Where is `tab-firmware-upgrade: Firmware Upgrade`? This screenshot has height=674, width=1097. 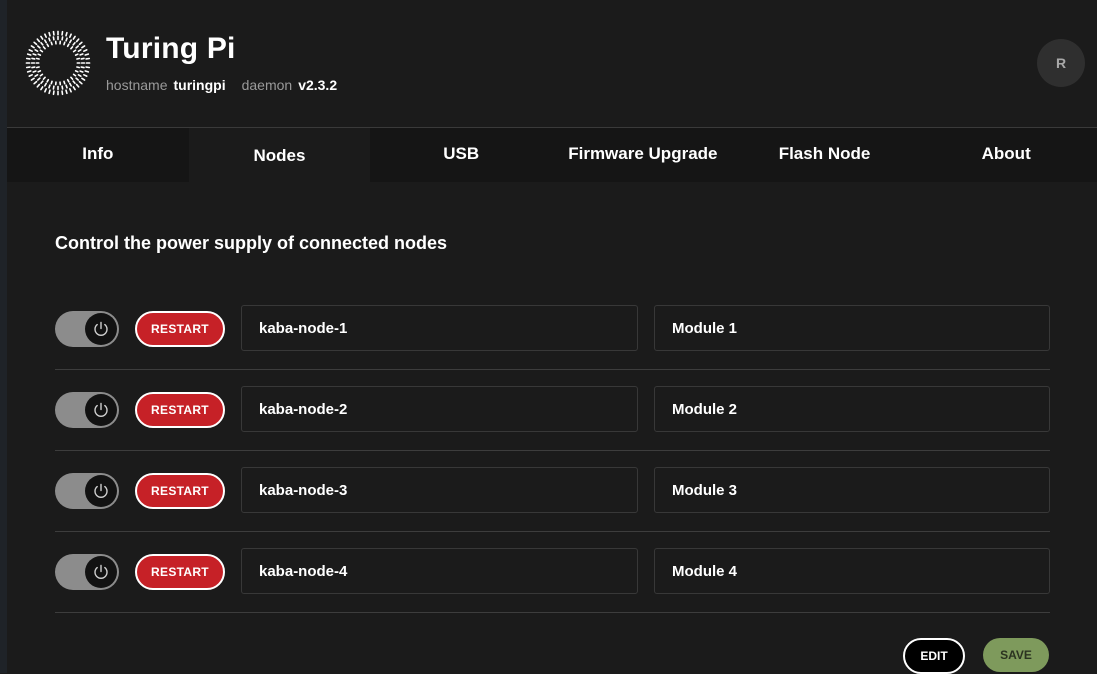
tab-firmware-upgrade: Firmware Upgrade is located at coordinates (643, 155).